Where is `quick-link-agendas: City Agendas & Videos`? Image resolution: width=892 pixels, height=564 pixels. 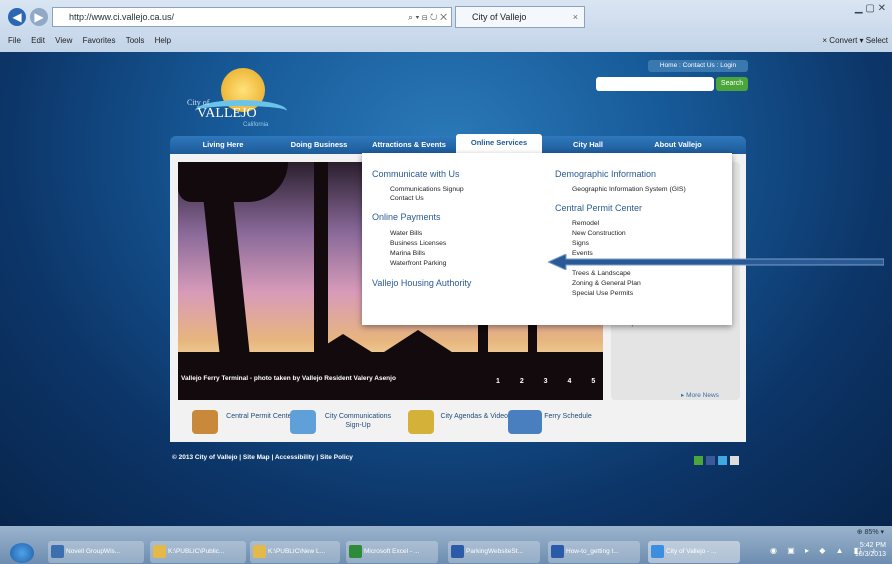
quick-link-agendas: City Agendas & Videos is located at coordinates (460, 422).